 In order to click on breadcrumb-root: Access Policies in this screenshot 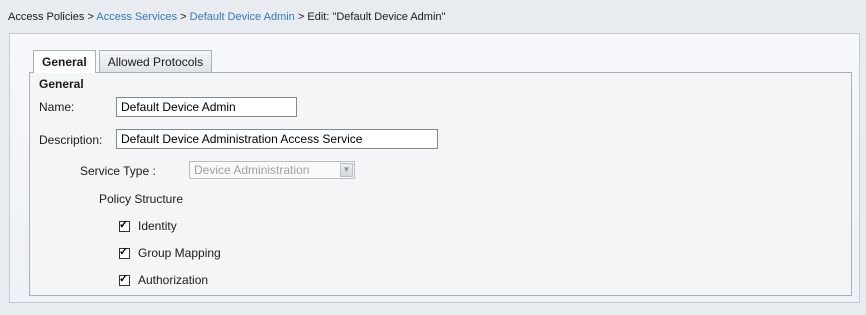, I will do `click(46, 17)`.